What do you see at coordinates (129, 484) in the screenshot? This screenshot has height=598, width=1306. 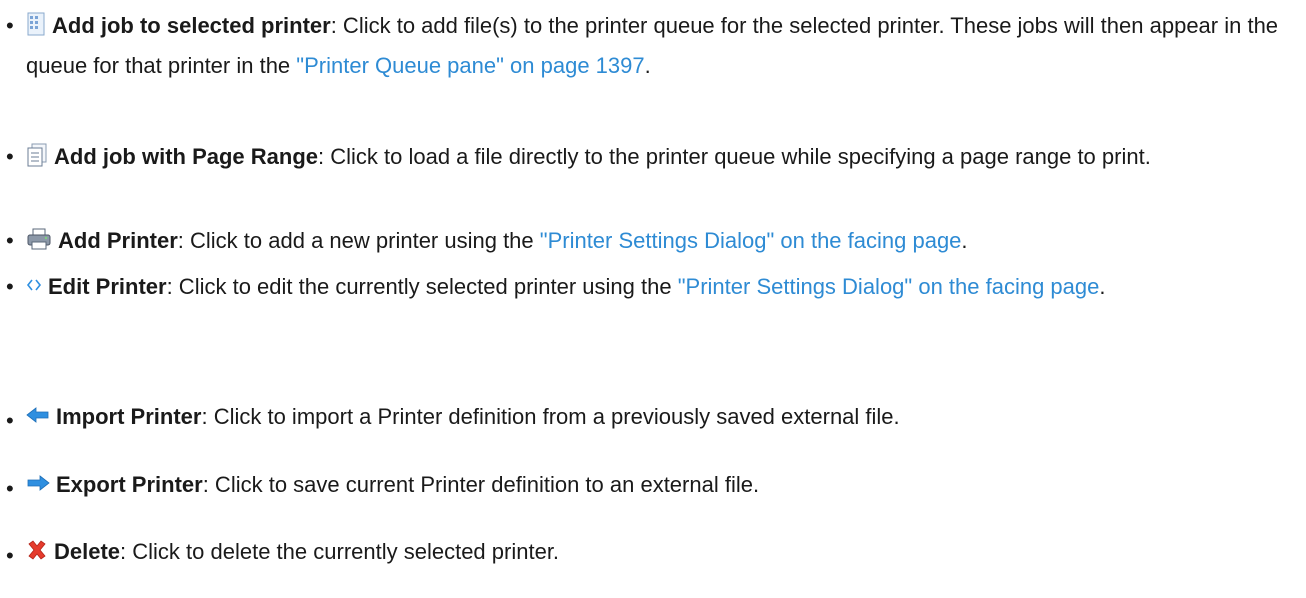 I see `term-label: Export Printer` at bounding box center [129, 484].